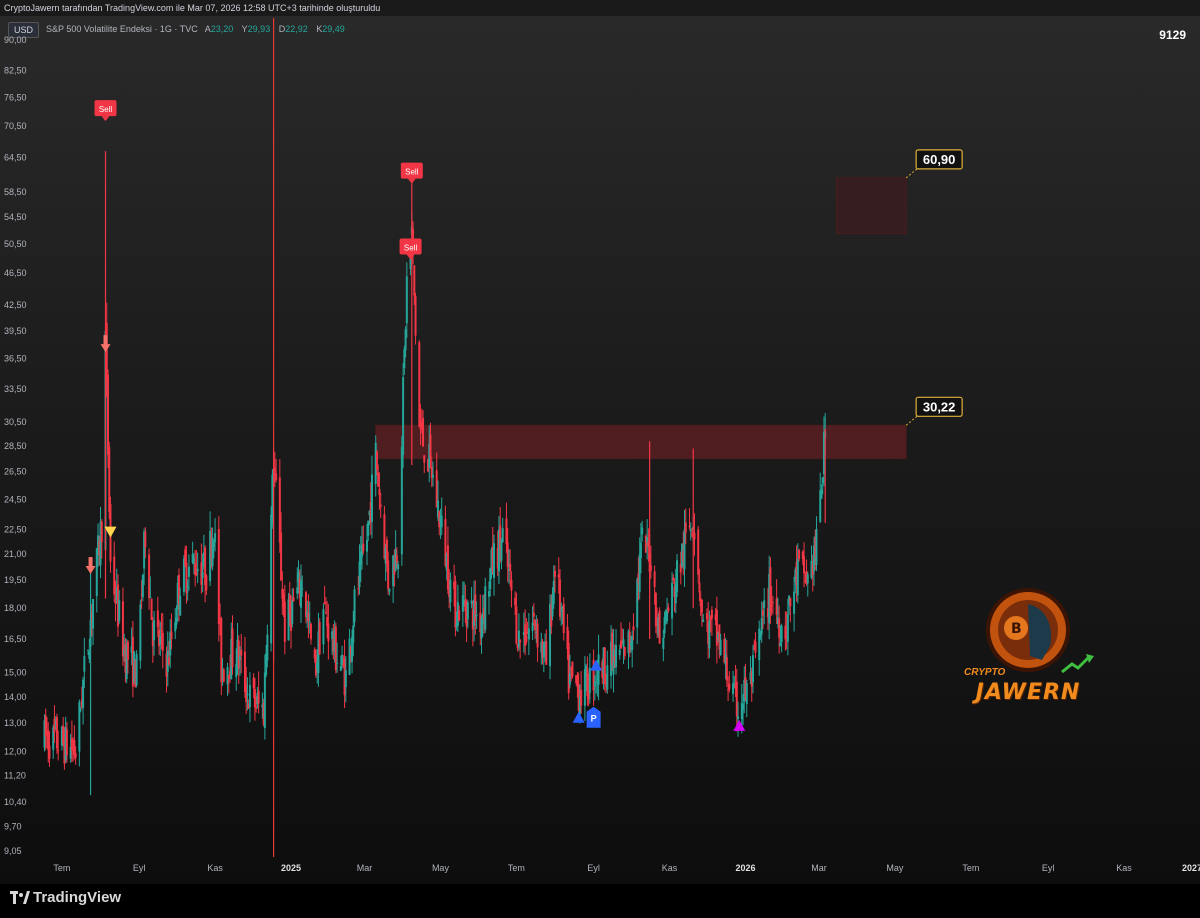  What do you see at coordinates (600, 901) in the screenshot?
I see `footer-bar` at bounding box center [600, 901].